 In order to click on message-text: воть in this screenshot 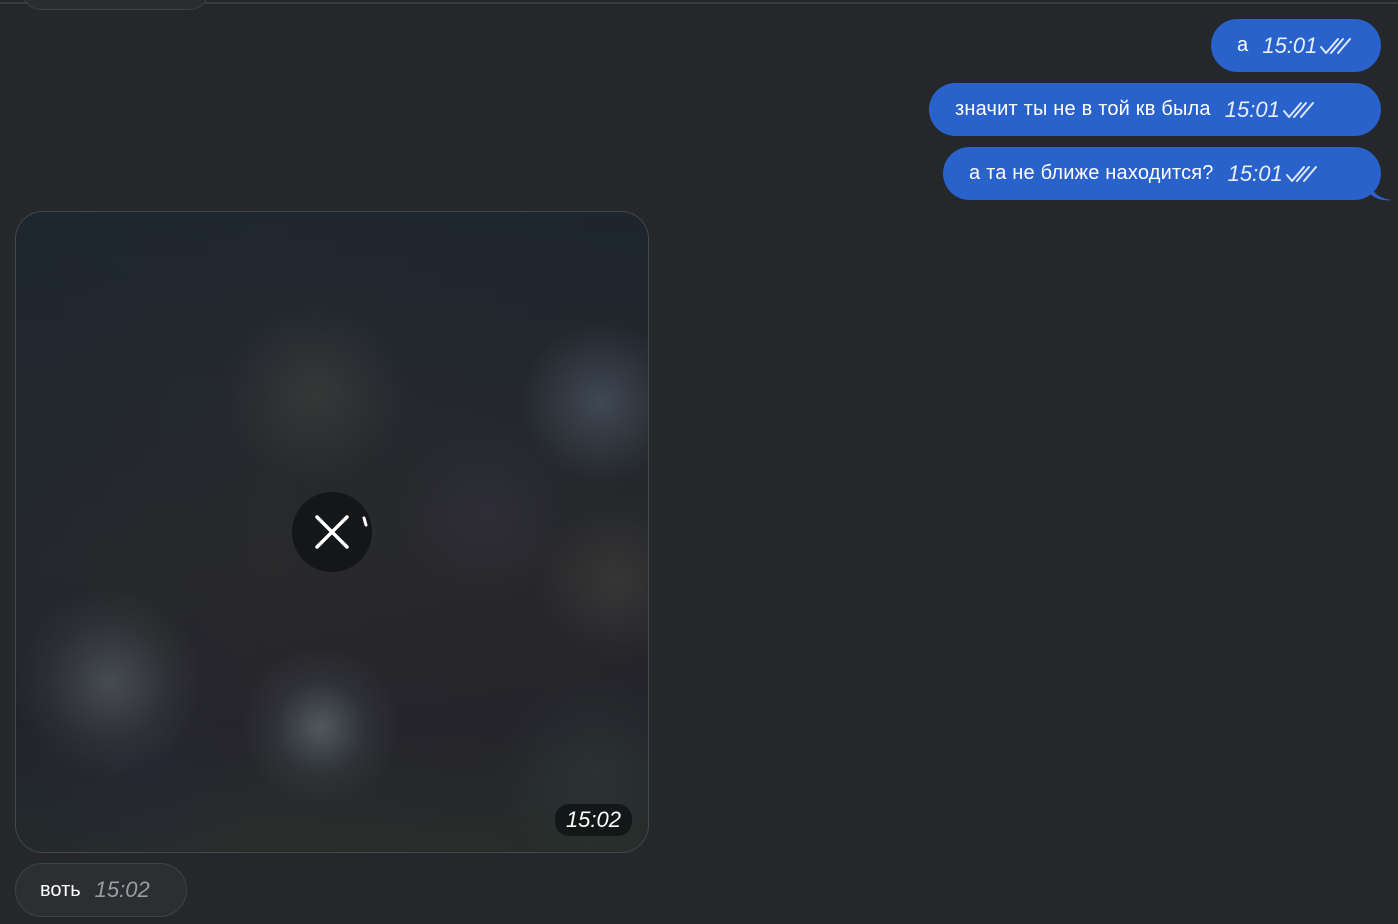, I will do `click(60, 889)`.